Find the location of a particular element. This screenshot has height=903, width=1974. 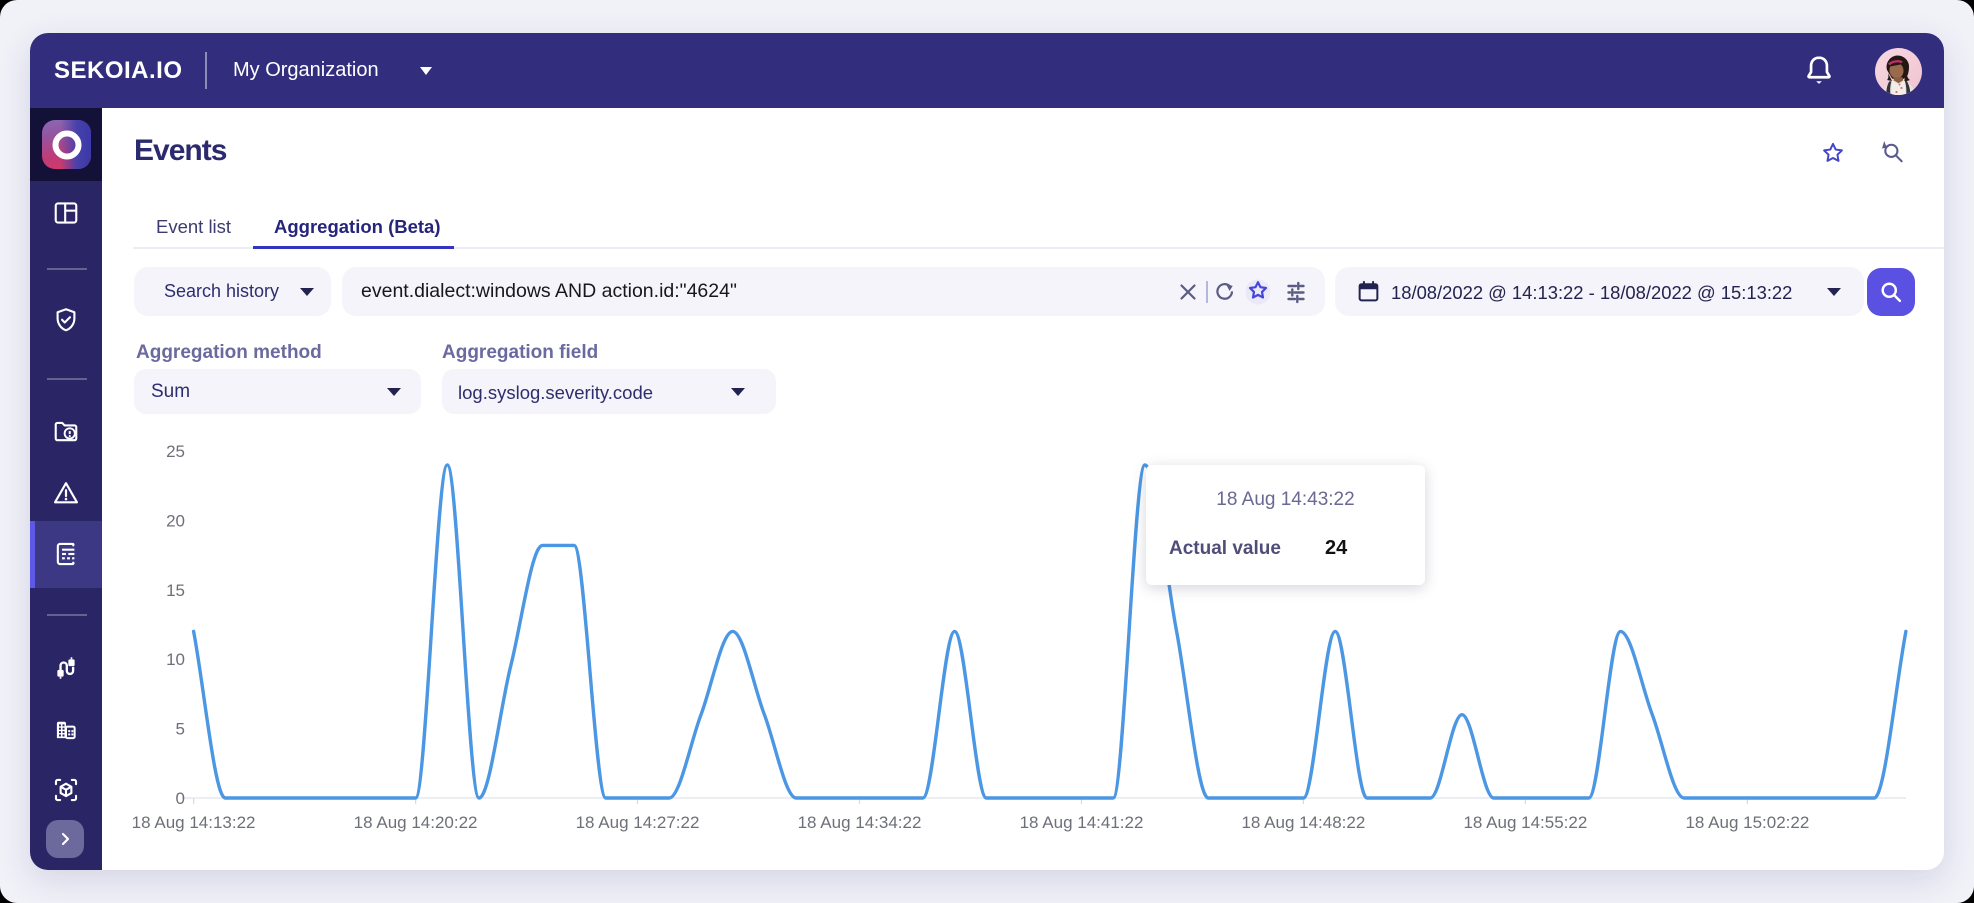

svg-text: 18 Aug 15:02:22 is located at coordinates (1747, 822).